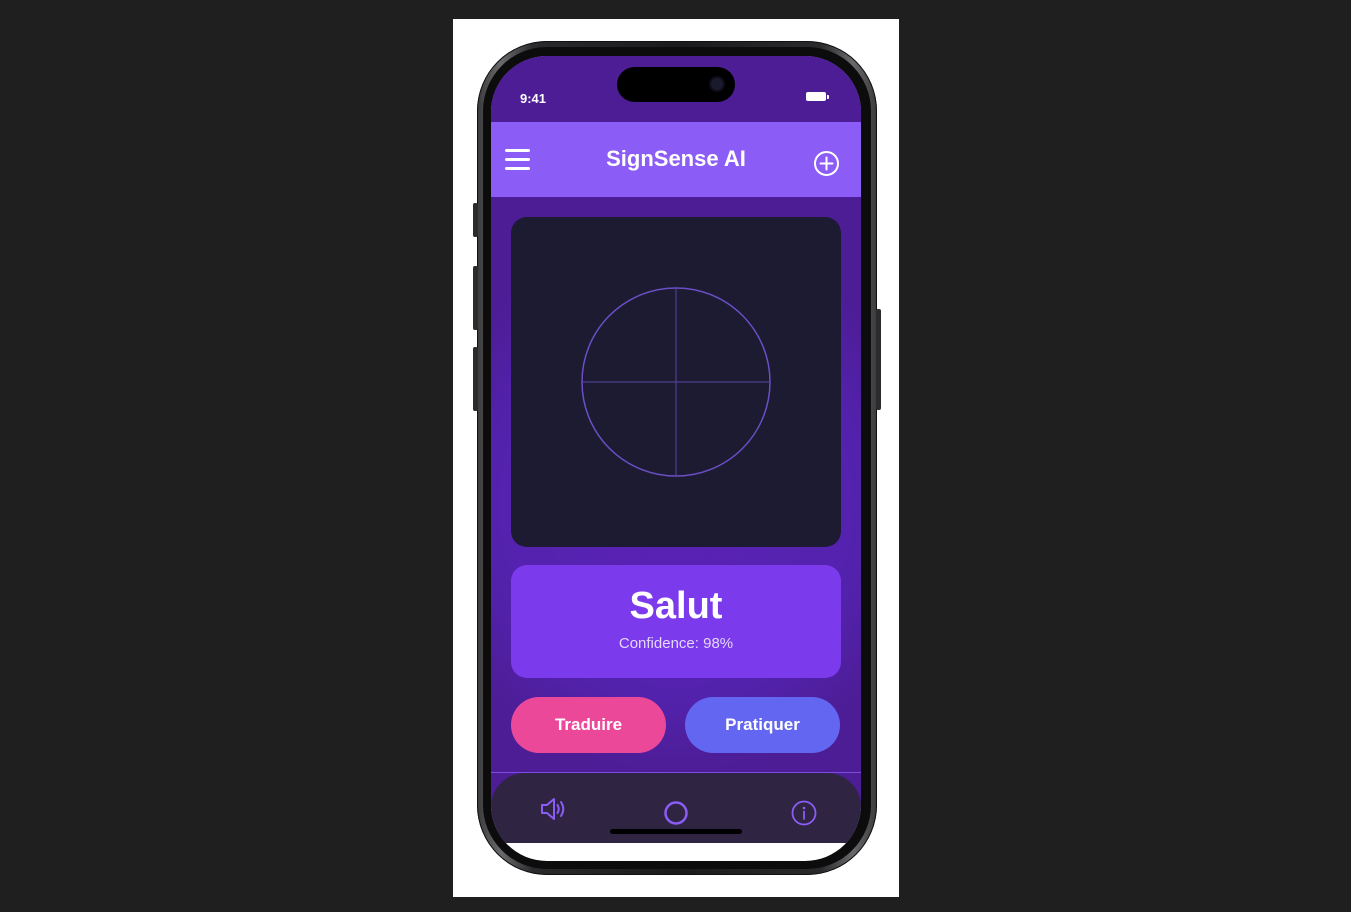 The height and width of the screenshot is (912, 1351). I want to click on volume-up-button, so click(475, 298).